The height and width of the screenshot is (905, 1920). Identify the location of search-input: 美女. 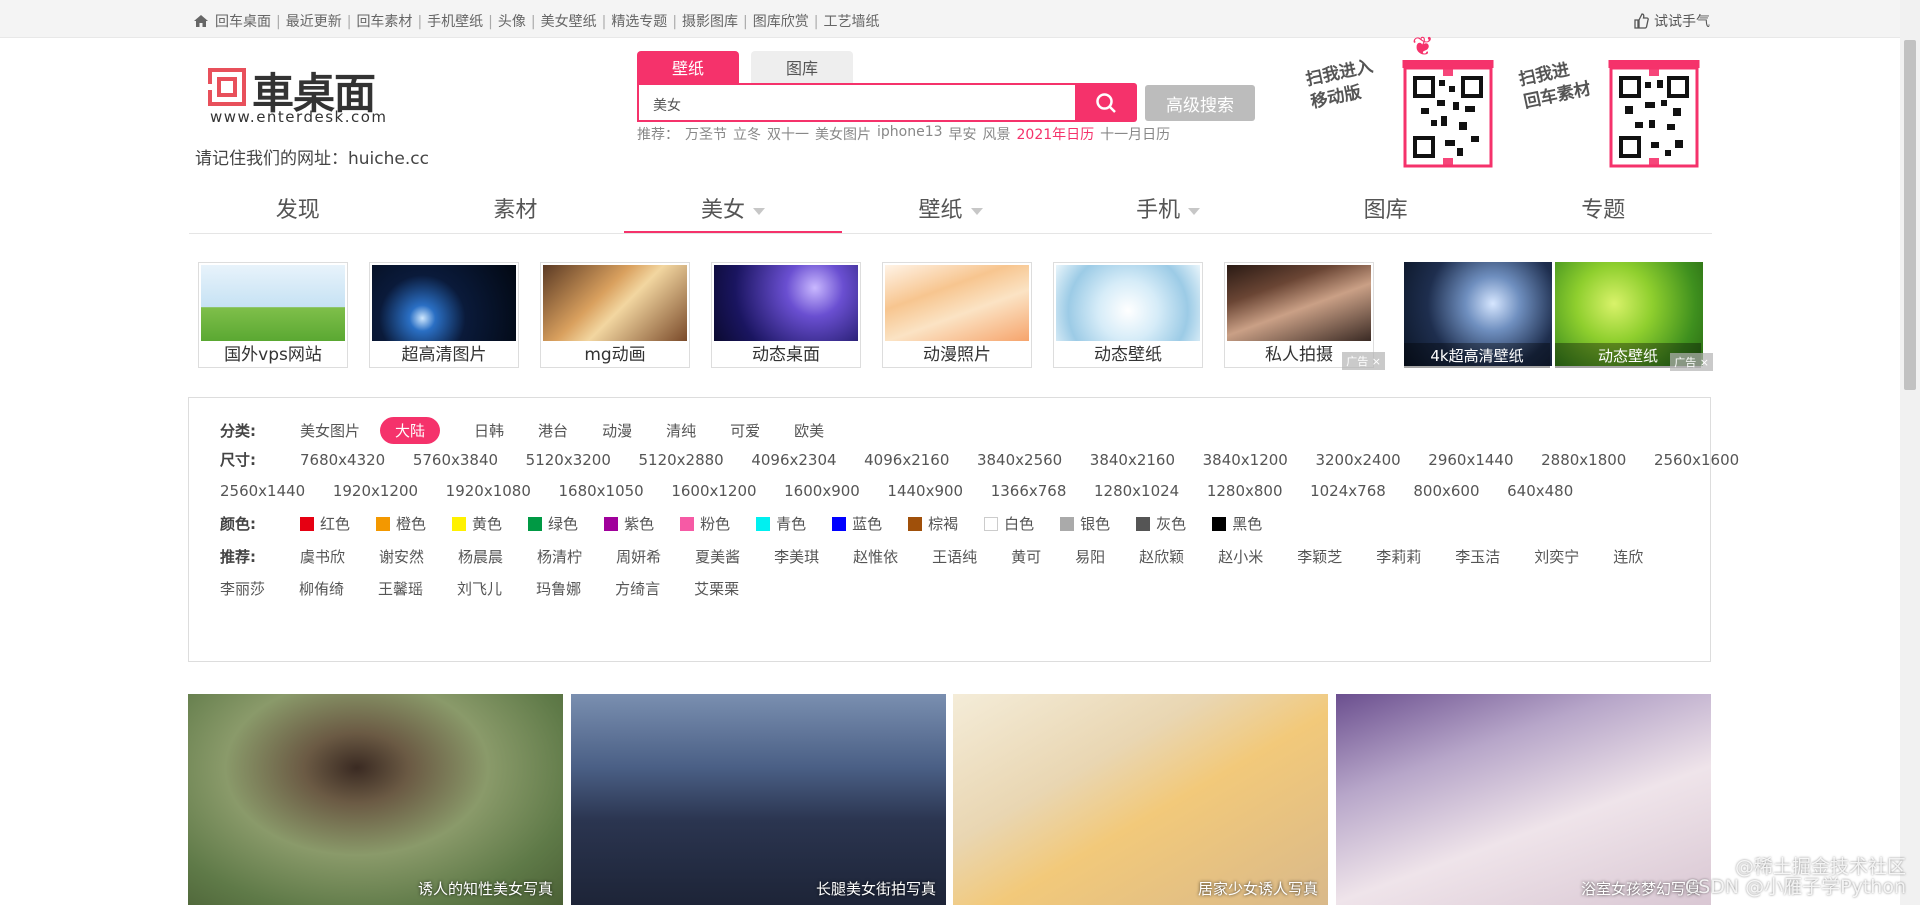
(856, 102).